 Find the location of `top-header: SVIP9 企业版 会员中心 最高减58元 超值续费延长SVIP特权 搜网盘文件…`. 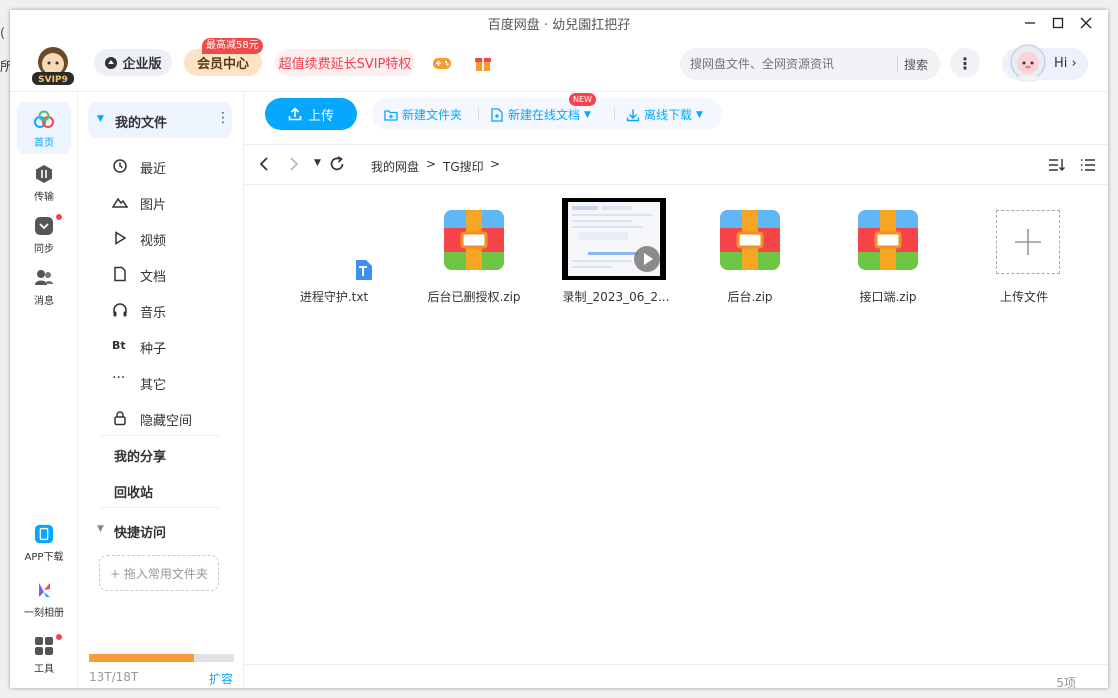

top-header: SVIP9 企业版 会员中心 最高减58元 超值续费延长SVIP特权 搜网盘文件… is located at coordinates (559, 64).